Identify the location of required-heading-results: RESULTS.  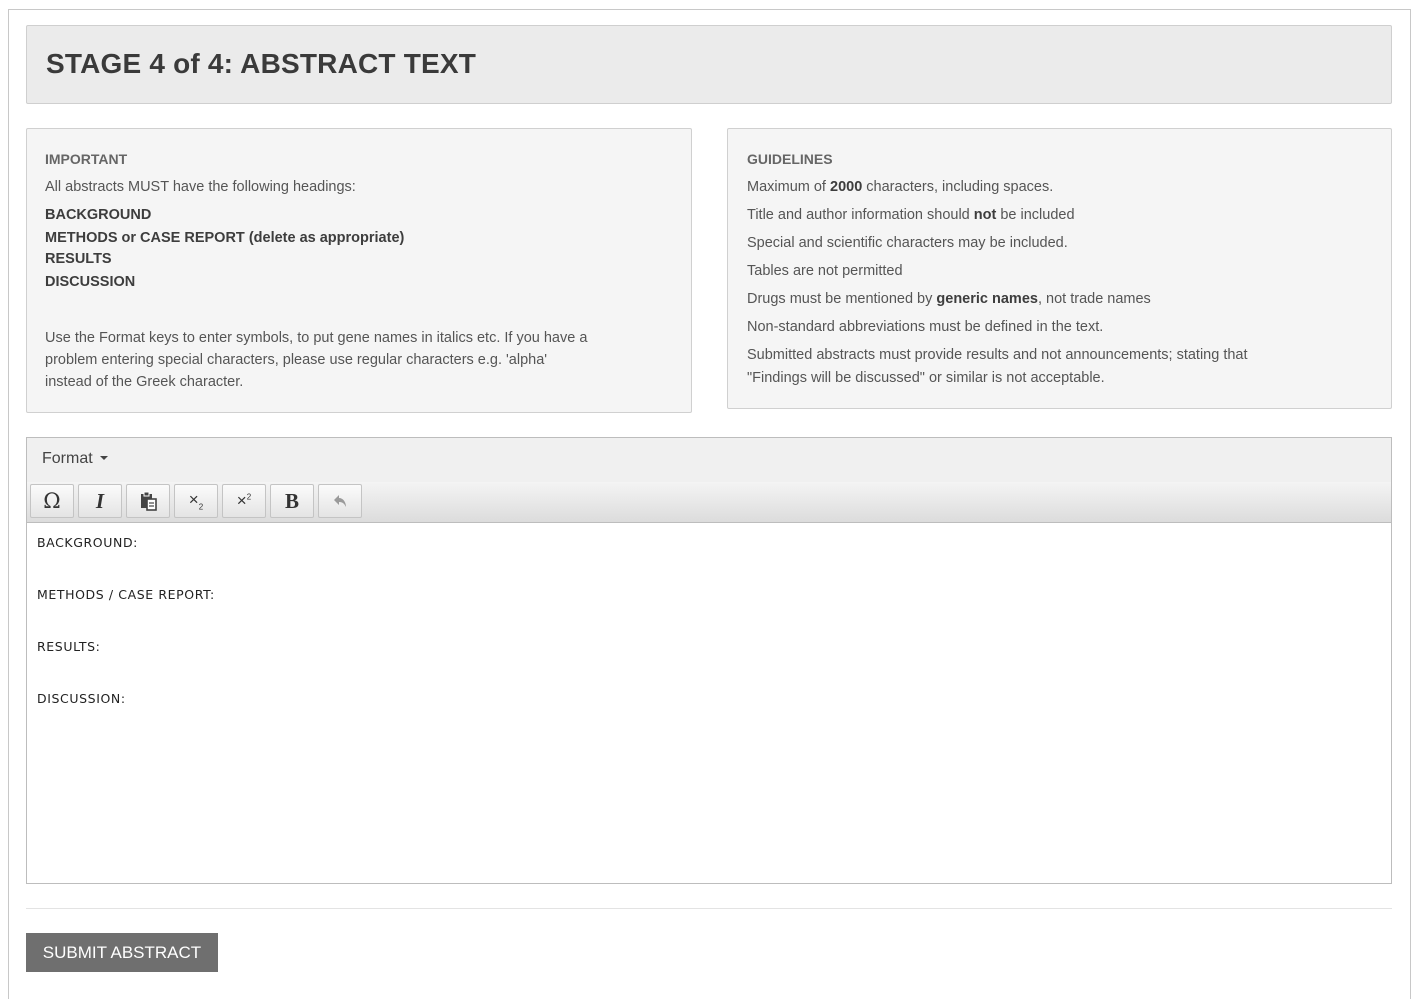
(78, 259).